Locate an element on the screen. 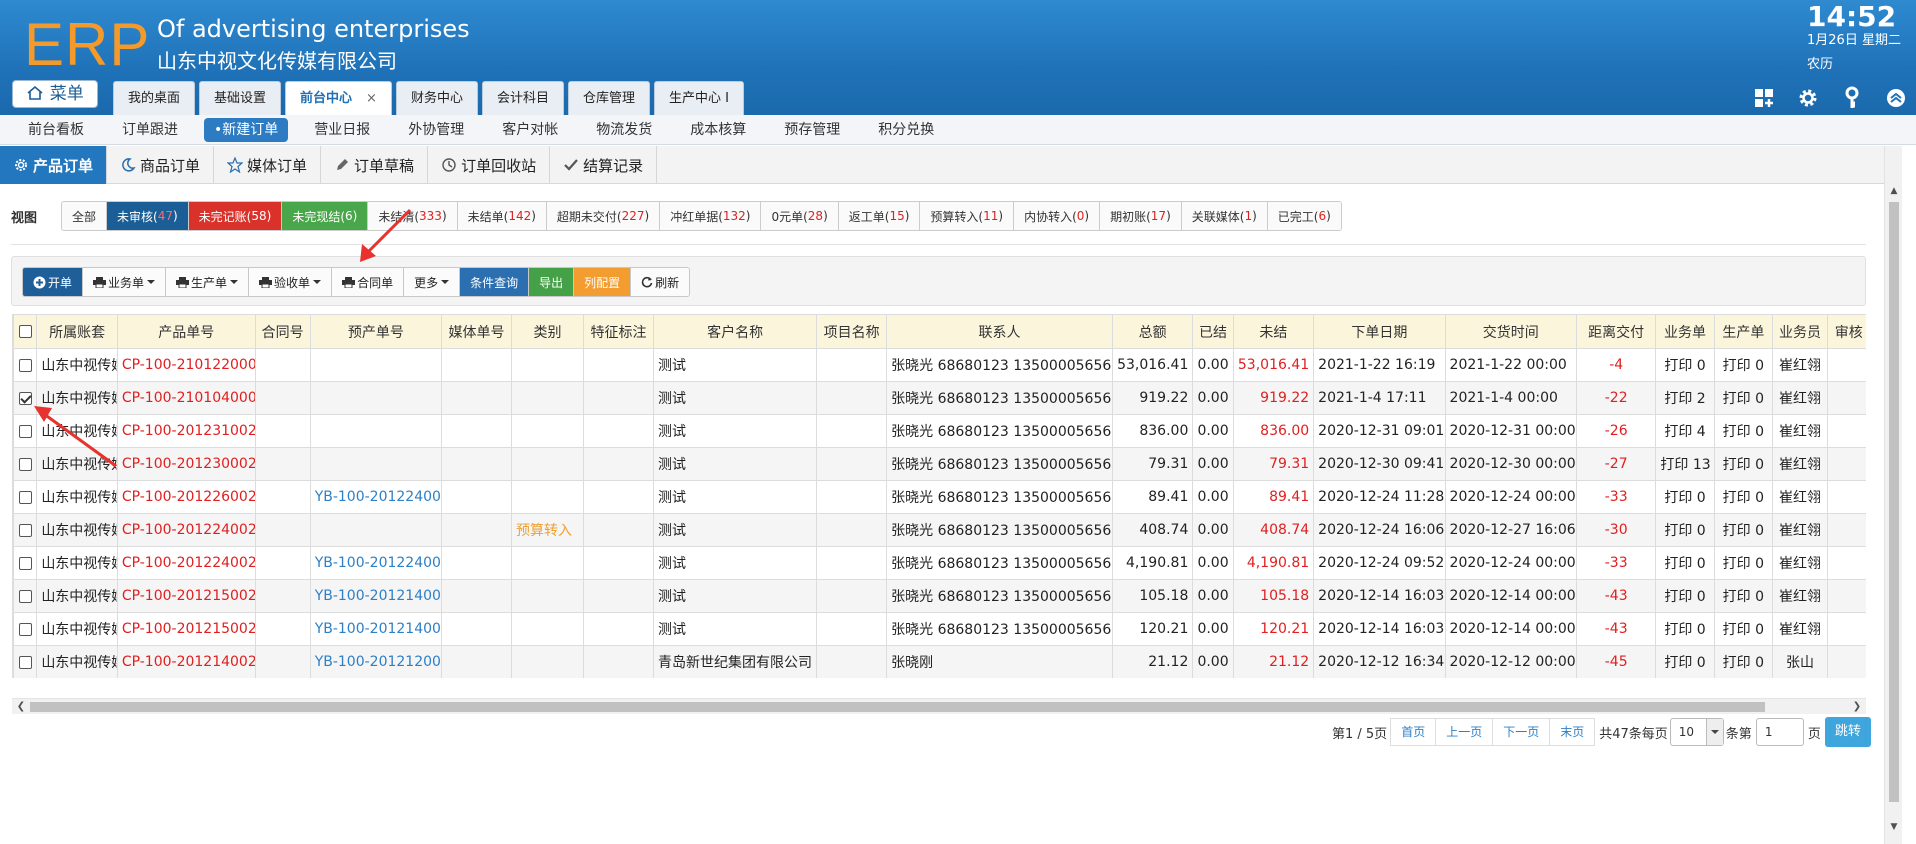  cell-pre-no: YB-100-20122400015 is located at coordinates (376, 563).